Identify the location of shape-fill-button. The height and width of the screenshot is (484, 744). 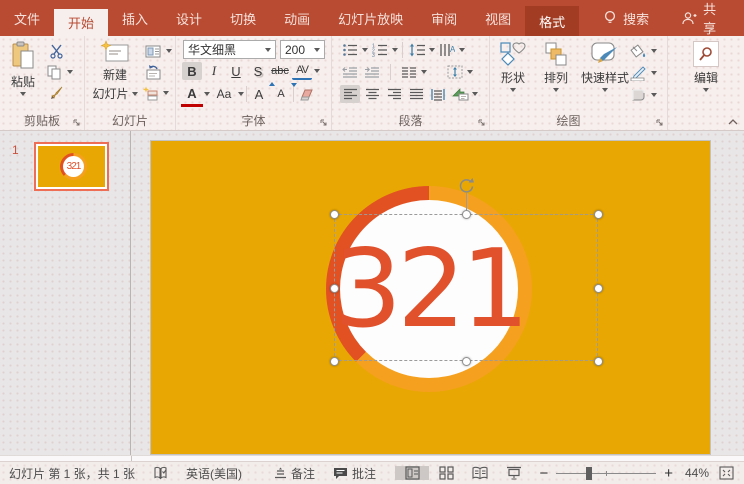
(638, 51).